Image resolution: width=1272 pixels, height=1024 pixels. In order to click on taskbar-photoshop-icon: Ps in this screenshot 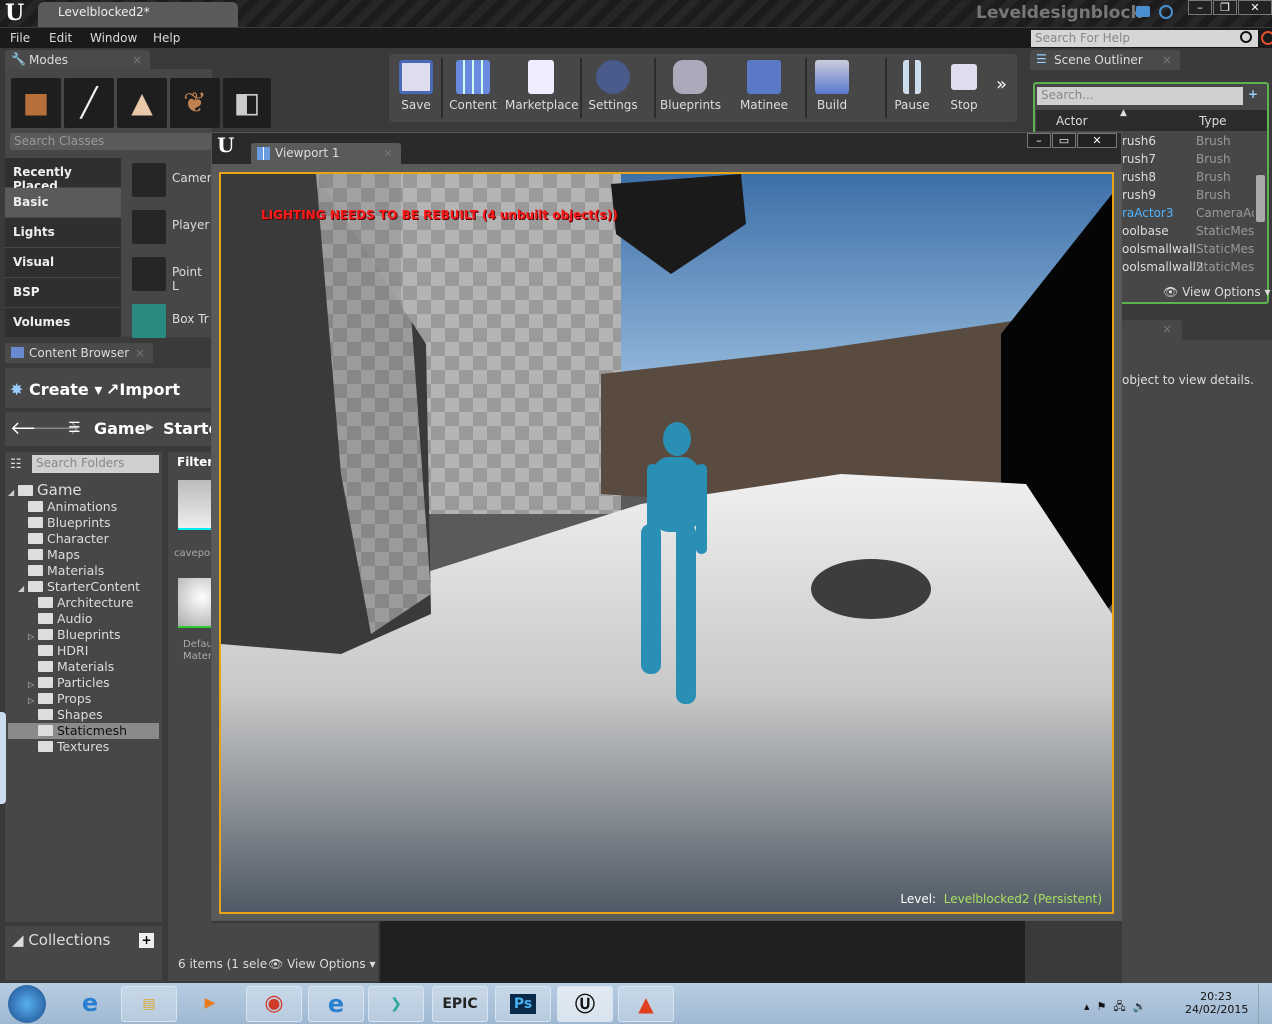, I will do `click(523, 1004)`.